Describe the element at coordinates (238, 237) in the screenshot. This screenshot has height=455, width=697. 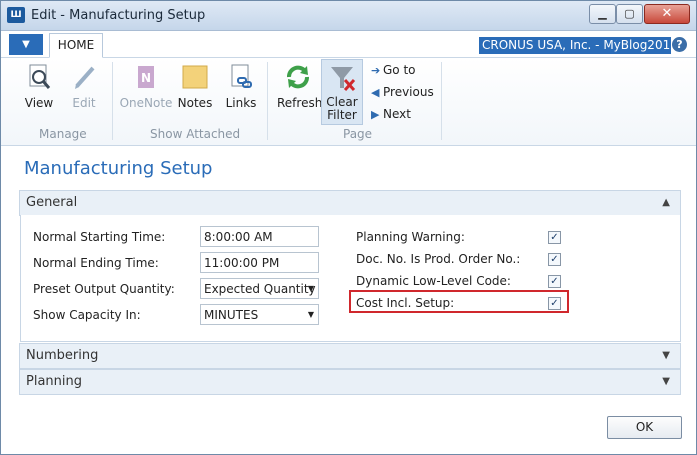
I see `normal-starting-time-value: 8:00:00 AM` at that location.